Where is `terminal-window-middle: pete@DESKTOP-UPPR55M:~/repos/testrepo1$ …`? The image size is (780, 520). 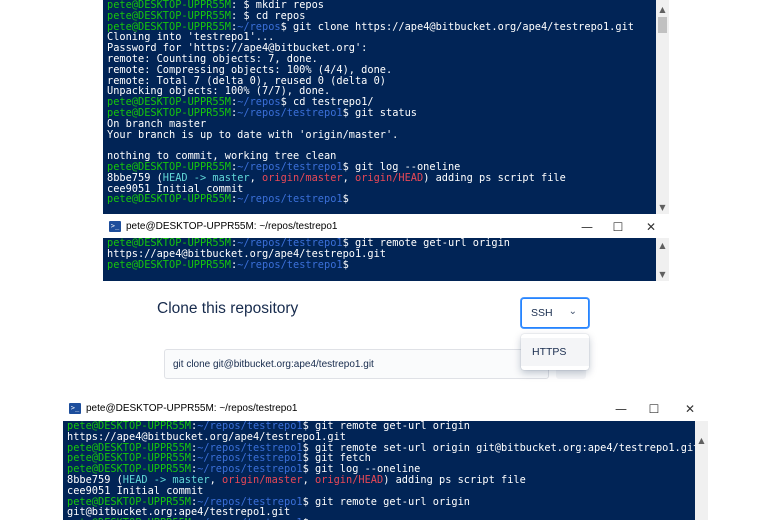
terminal-window-middle: pete@DESKTOP-UPPR55M:~/repos/testrepo1$ … is located at coordinates (386, 259).